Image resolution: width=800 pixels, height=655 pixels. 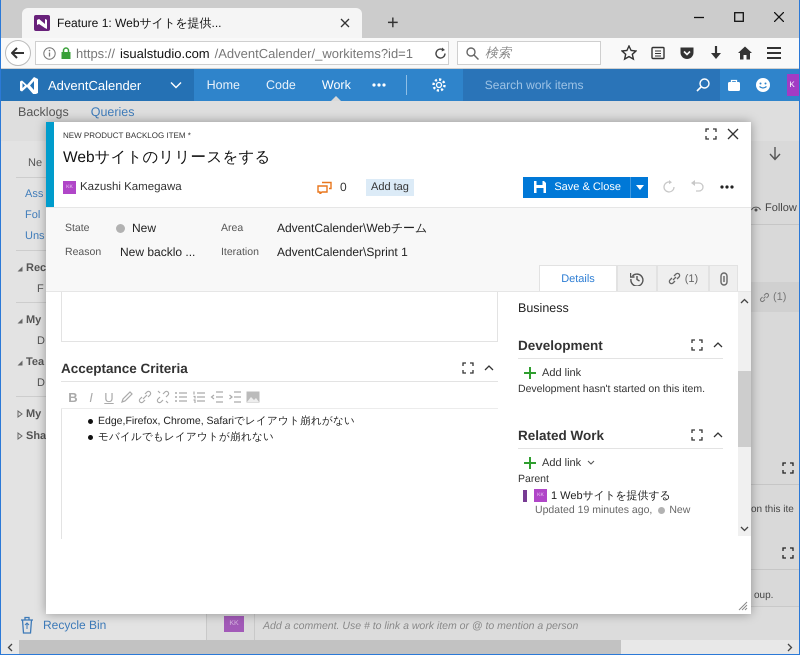 What do you see at coordinates (612, 389) in the screenshot?
I see `info-text: Development hasn't started on this item.` at bounding box center [612, 389].